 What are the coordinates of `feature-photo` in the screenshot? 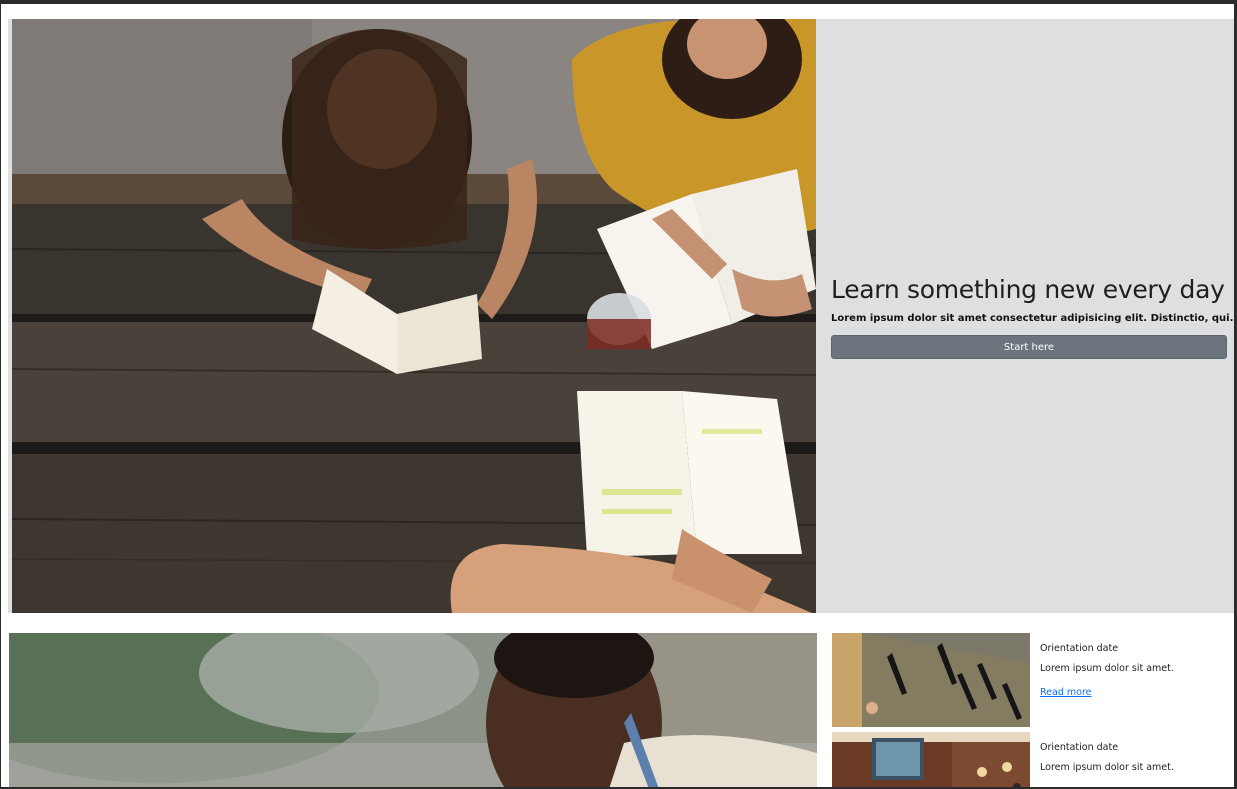 It's located at (413, 711).